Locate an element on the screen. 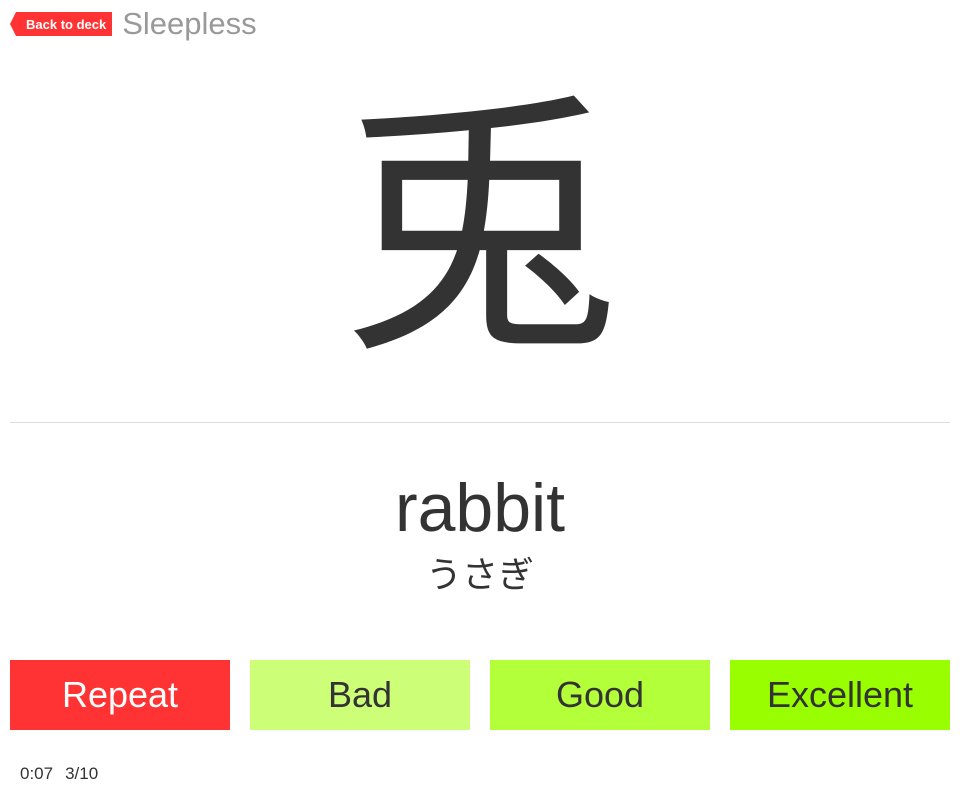 The width and height of the screenshot is (960, 800). bad-button: Bad is located at coordinates (360, 695).